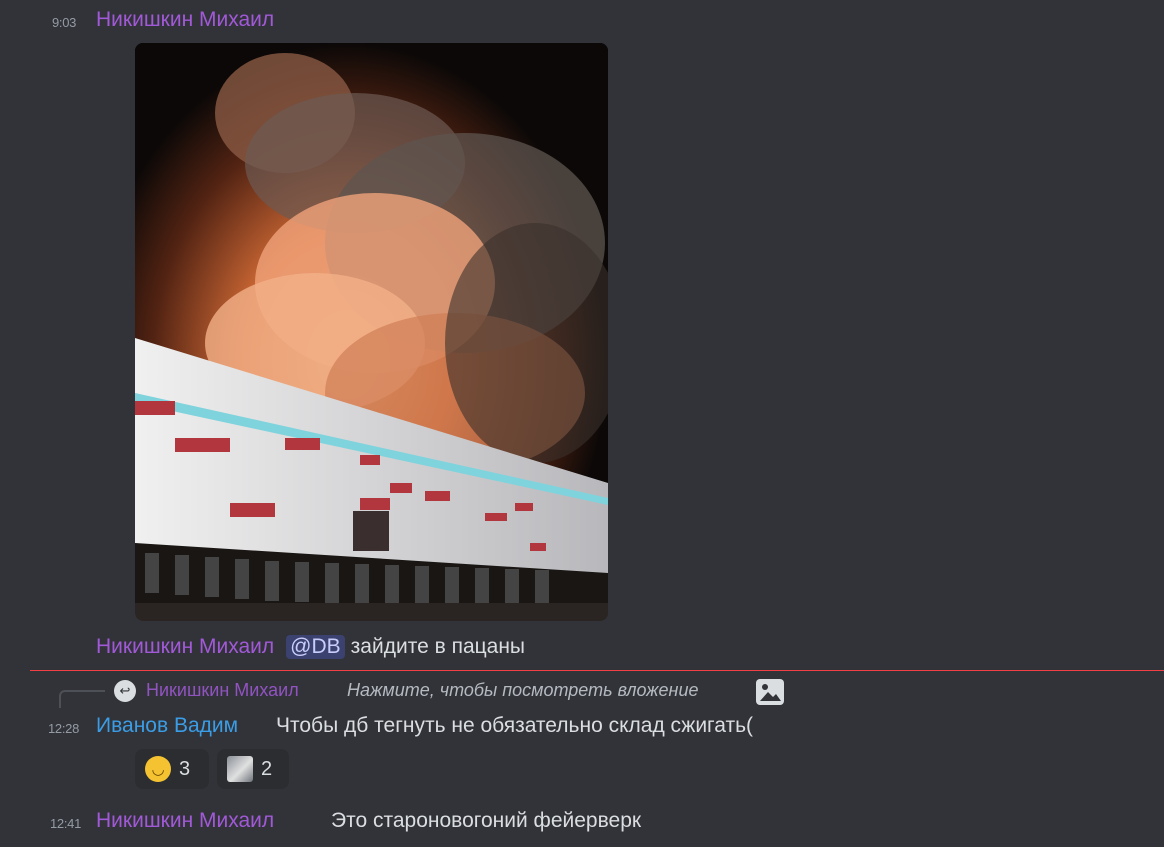 The height and width of the screenshot is (847, 1164). Describe the element at coordinates (597, 670) in the screenshot. I see `new-messages-divider` at that location.